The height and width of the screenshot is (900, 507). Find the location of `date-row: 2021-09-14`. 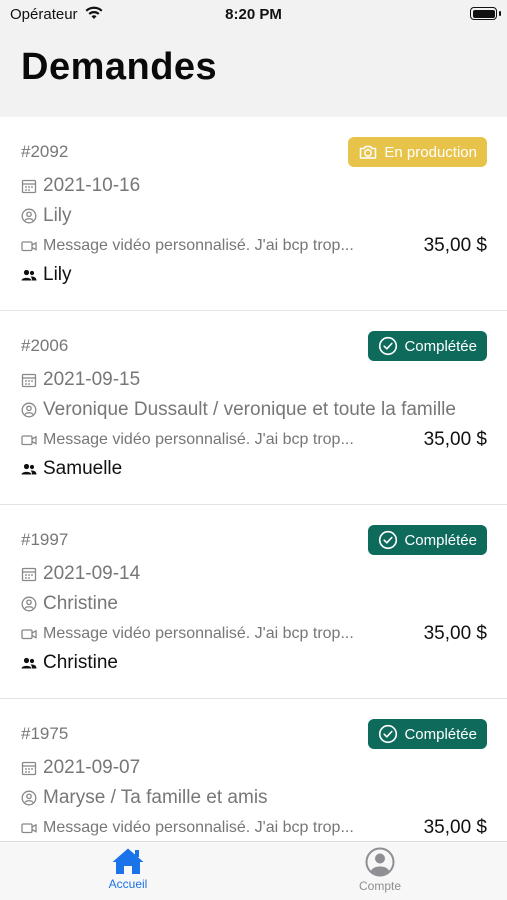

date-row: 2021-09-14 is located at coordinates (80, 574).